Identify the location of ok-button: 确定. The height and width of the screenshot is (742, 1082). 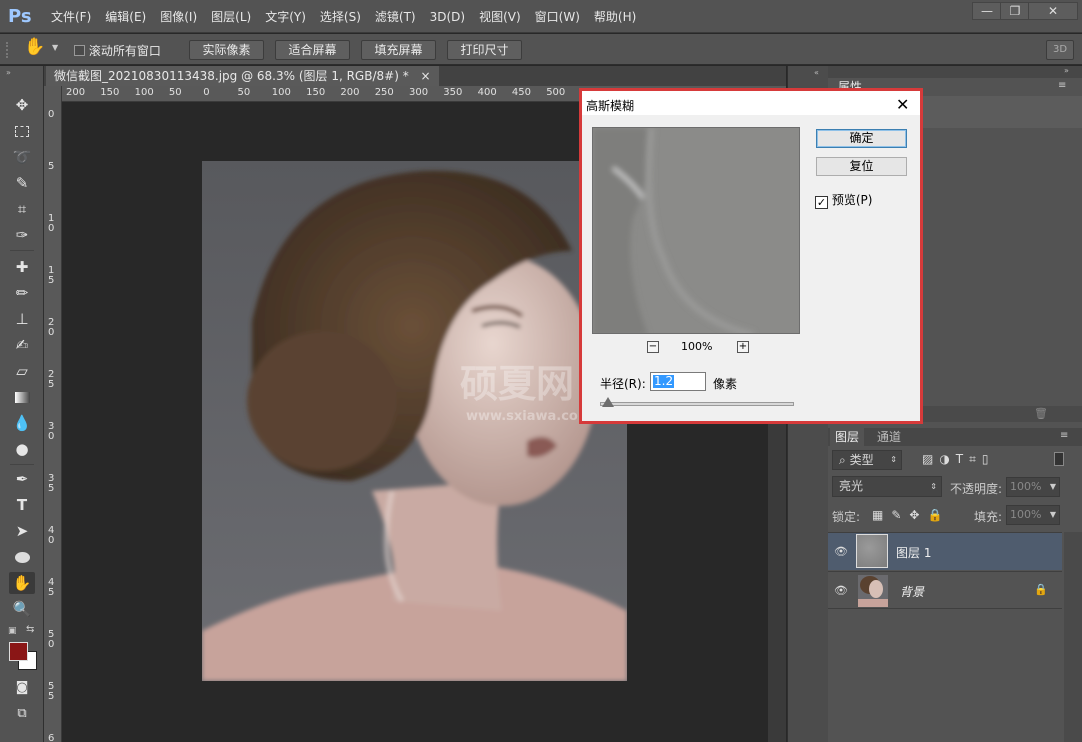
(861, 138).